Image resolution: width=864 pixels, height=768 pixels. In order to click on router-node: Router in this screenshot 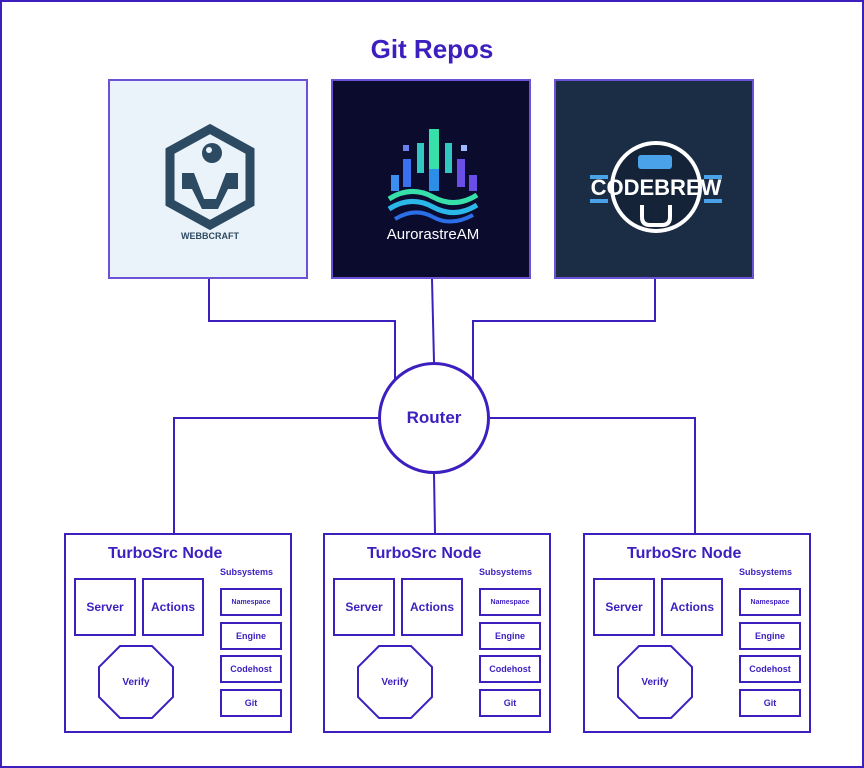, I will do `click(434, 418)`.